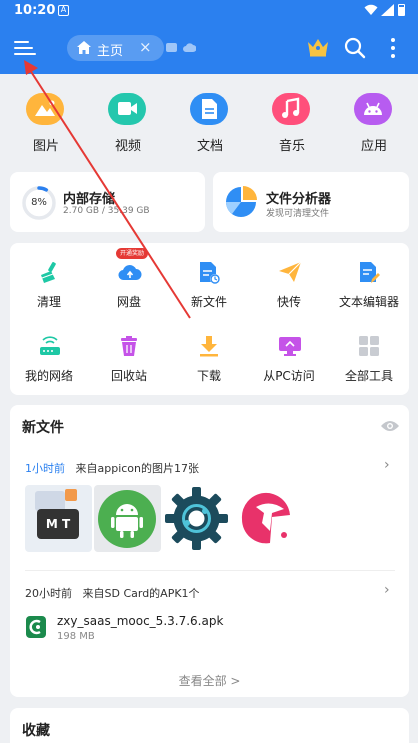  Describe the element at coordinates (368, 302) in the screenshot. I see `tool-label: 文本编辑器` at that location.